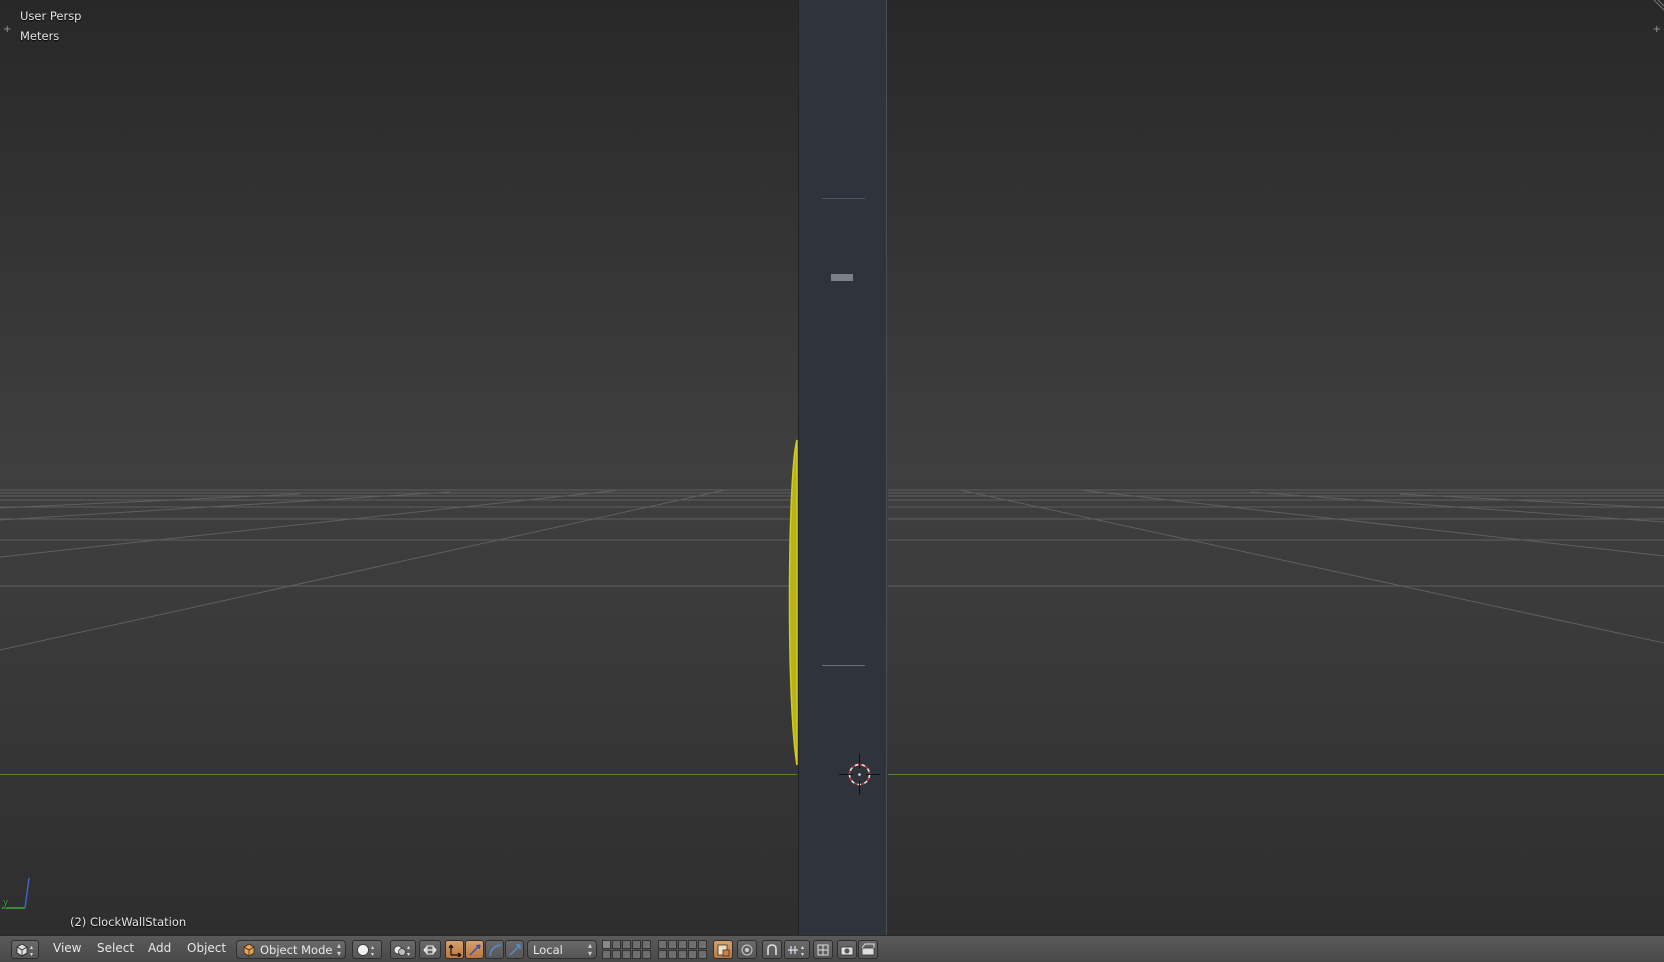 The width and height of the screenshot is (1664, 962). I want to click on snap-toggle-button, so click(772, 949).